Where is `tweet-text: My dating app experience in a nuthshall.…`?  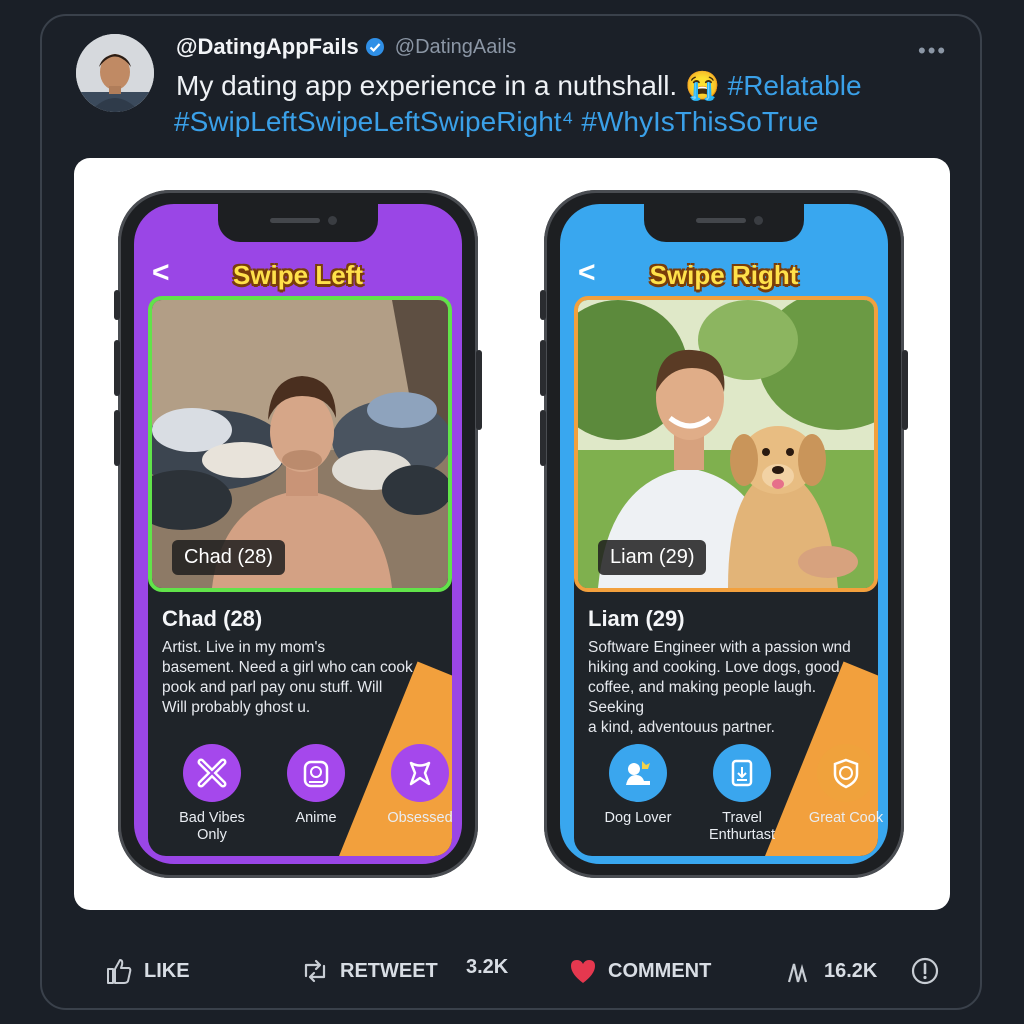 tweet-text: My dating app experience in a nuthshall.… is located at coordinates (556, 86).